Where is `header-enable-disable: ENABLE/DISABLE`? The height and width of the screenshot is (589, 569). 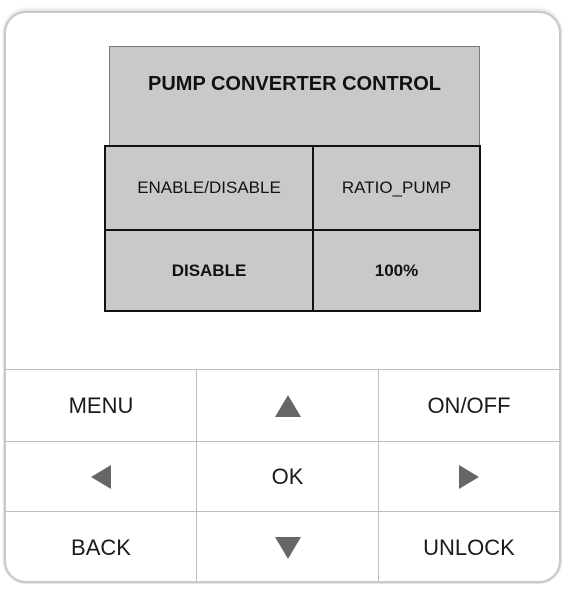 header-enable-disable: ENABLE/DISABLE is located at coordinates (210, 189).